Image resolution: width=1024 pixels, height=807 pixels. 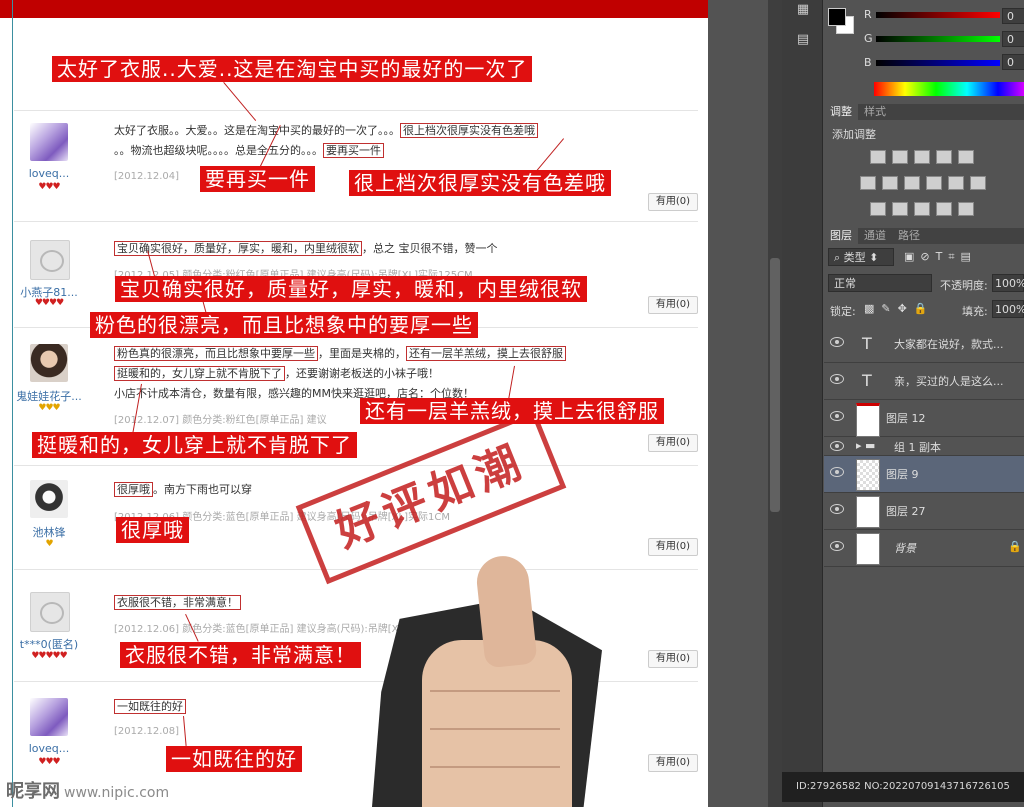 I want to click on panel-icon-strip: ▦ ▤, so click(x=802, y=403).